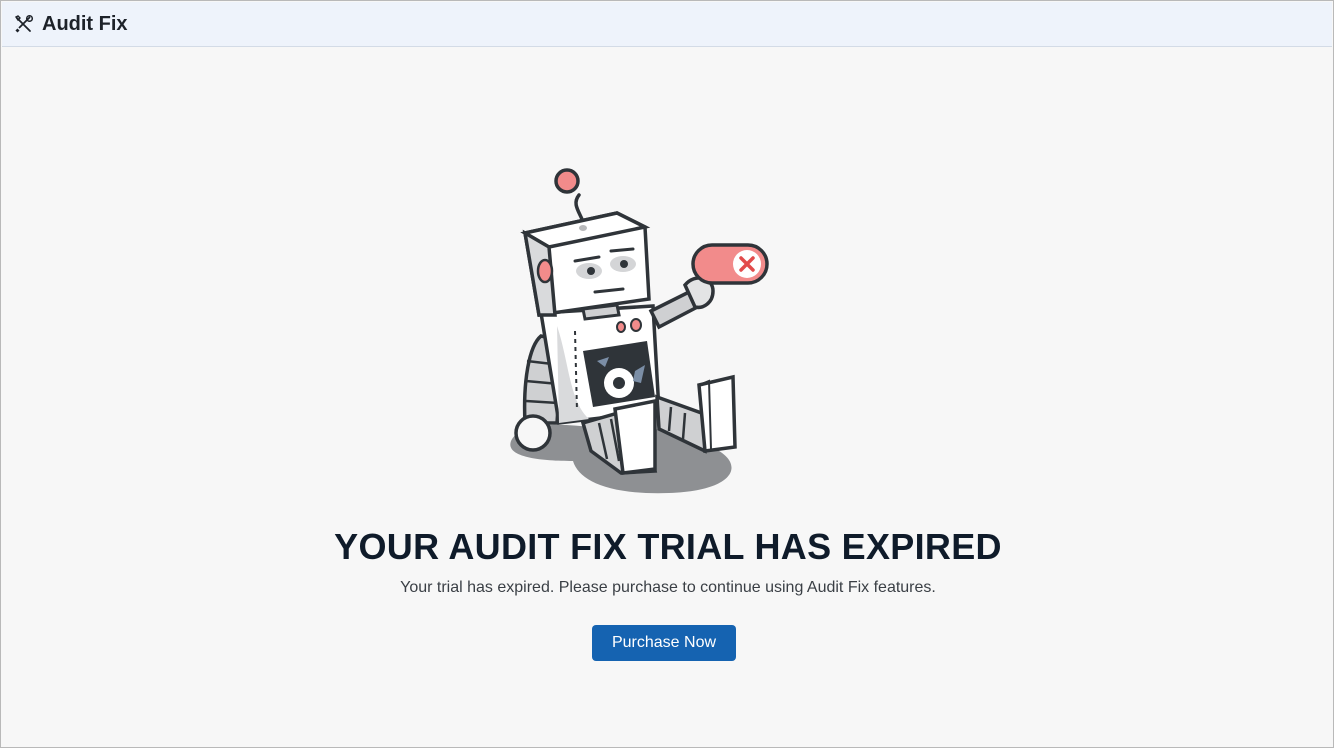 This screenshot has width=1334, height=748. Describe the element at coordinates (667, 24) in the screenshot. I see `title-bar: Audit Fix` at that location.